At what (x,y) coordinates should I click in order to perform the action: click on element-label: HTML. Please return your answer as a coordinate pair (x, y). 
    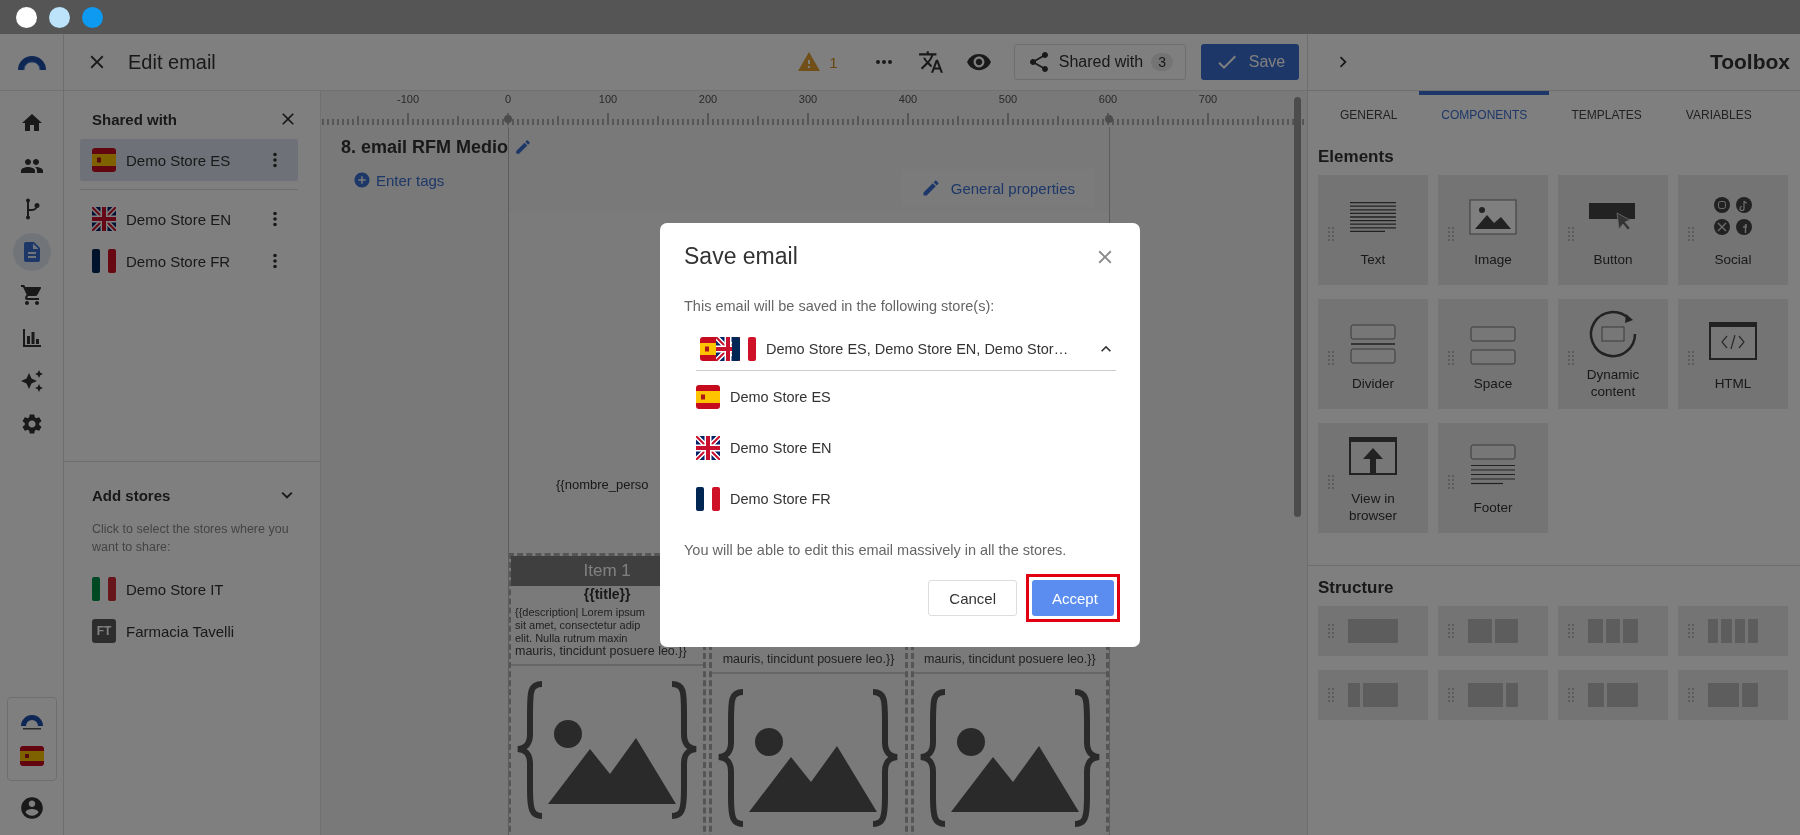
    Looking at the image, I should click on (1733, 383).